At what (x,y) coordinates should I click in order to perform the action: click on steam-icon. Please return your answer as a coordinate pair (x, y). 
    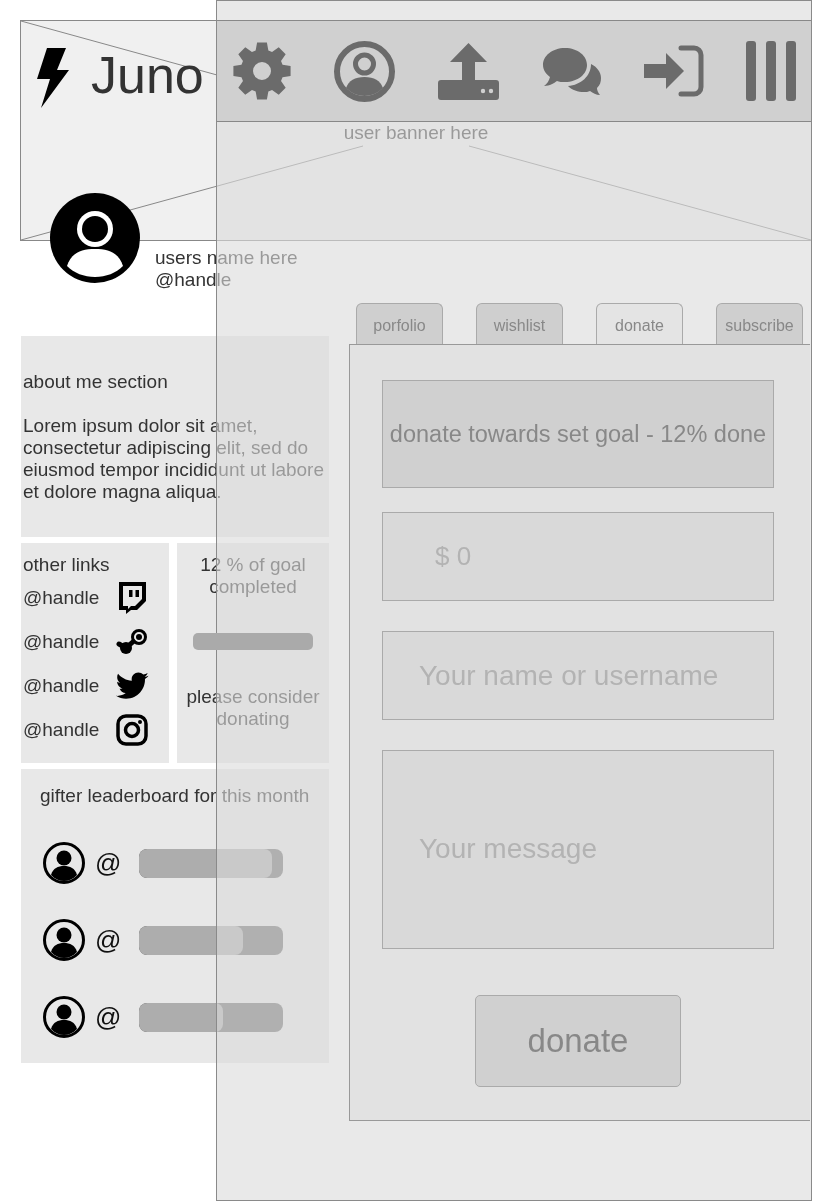
    Looking at the image, I should click on (132, 642).